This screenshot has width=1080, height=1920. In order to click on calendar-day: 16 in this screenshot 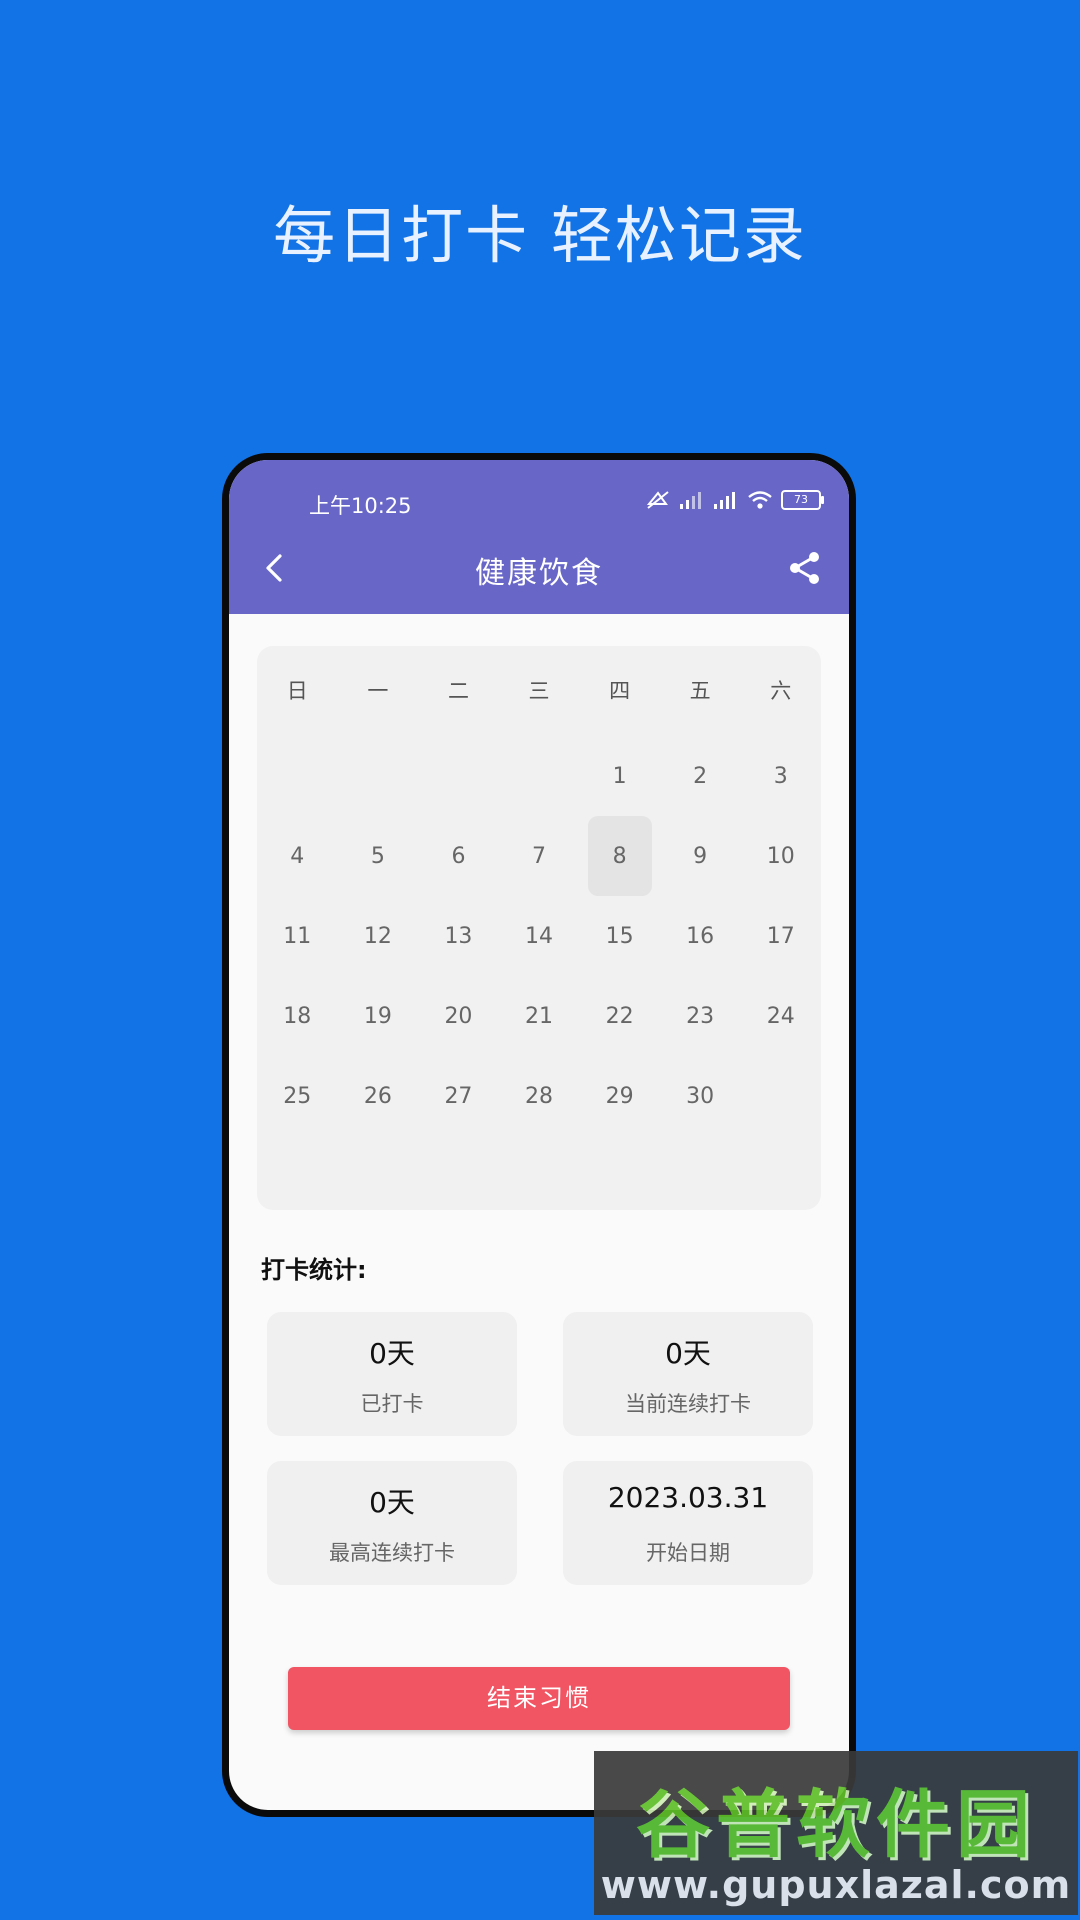, I will do `click(700, 936)`.